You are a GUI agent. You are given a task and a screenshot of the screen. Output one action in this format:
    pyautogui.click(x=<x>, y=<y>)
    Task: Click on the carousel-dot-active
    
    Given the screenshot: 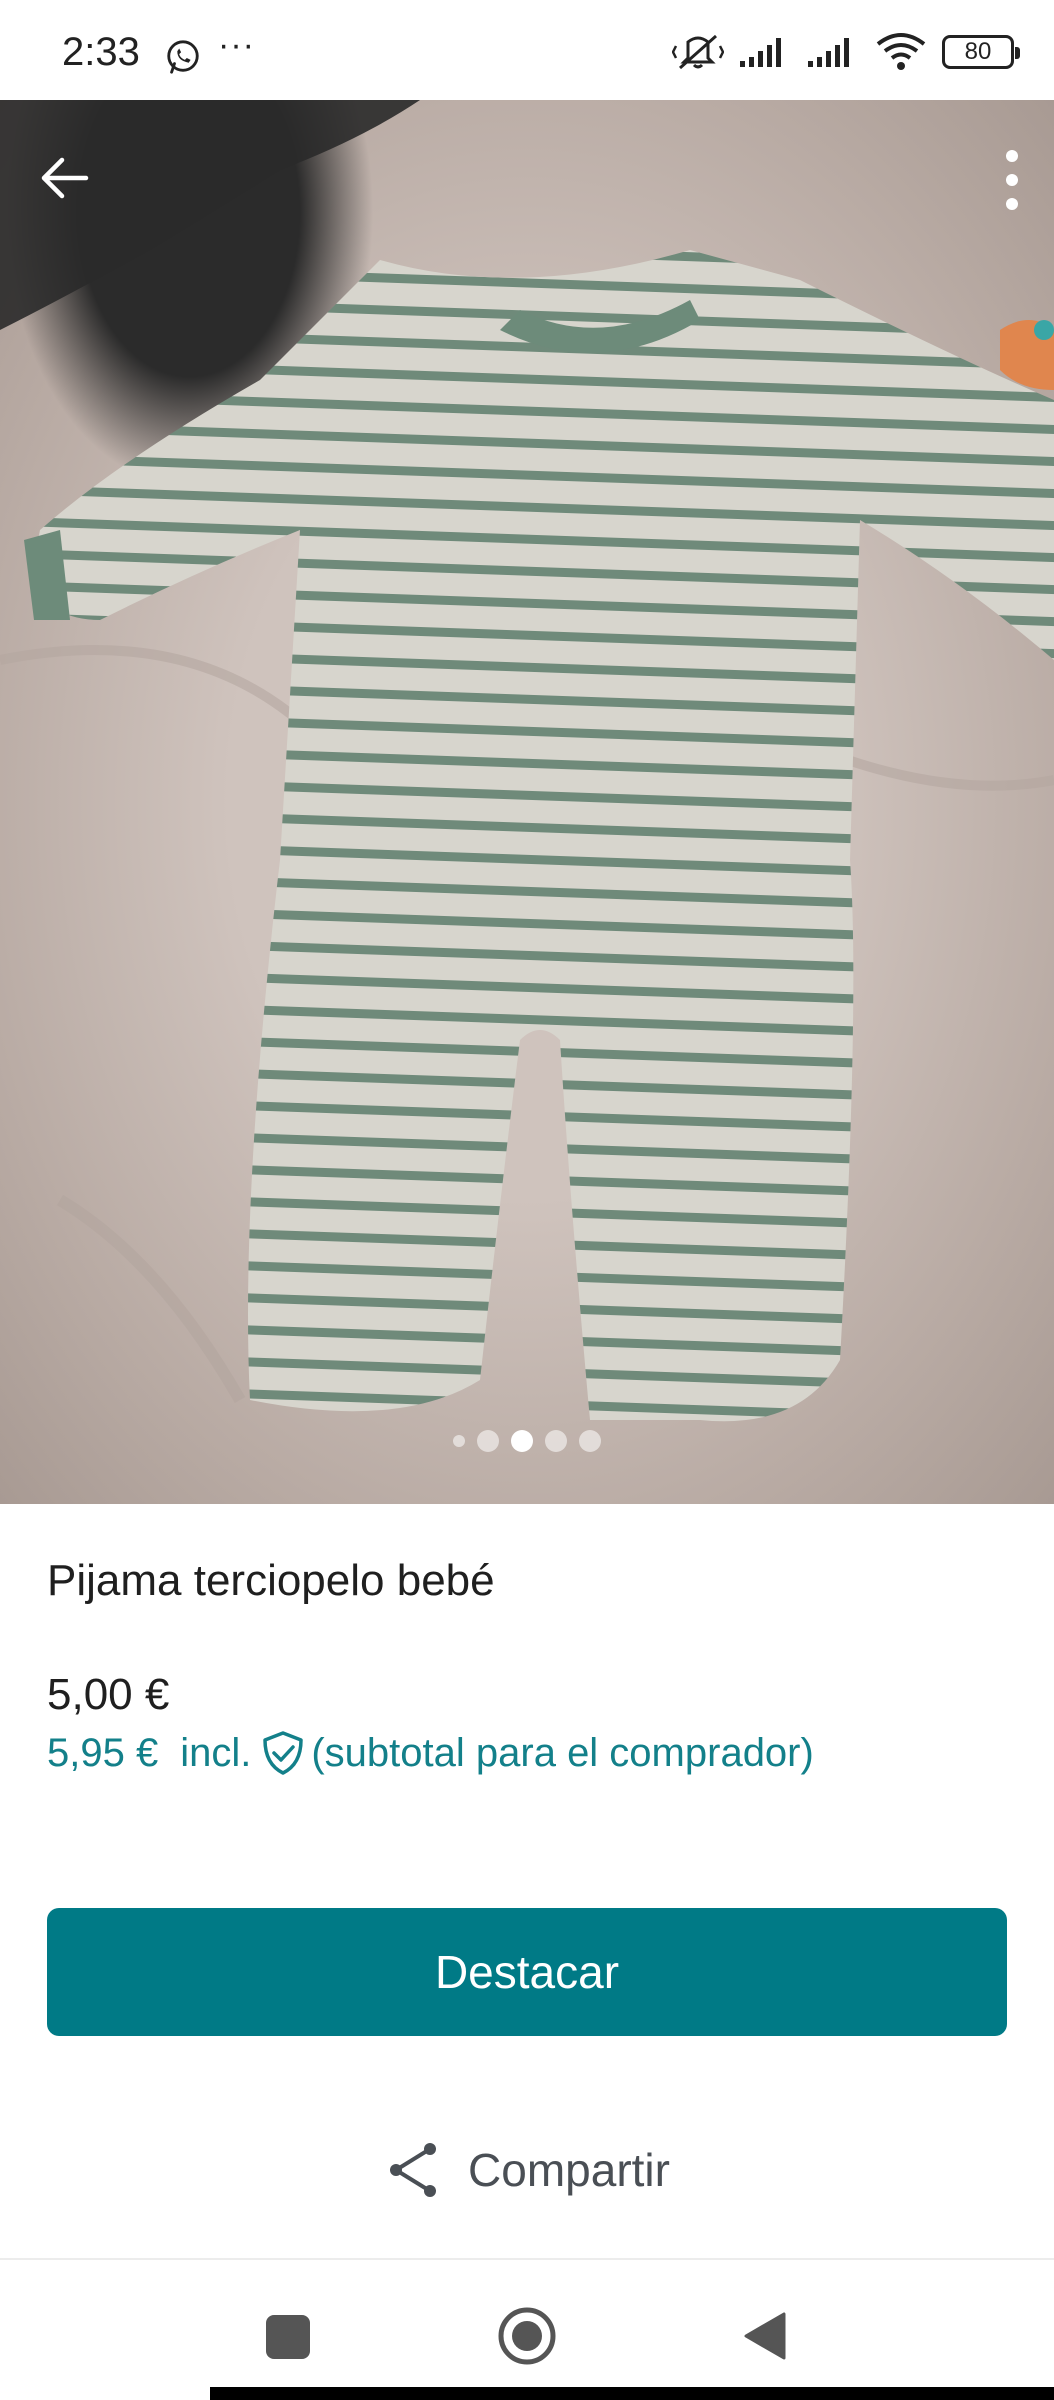 What is the action you would take?
    pyautogui.click(x=522, y=1441)
    